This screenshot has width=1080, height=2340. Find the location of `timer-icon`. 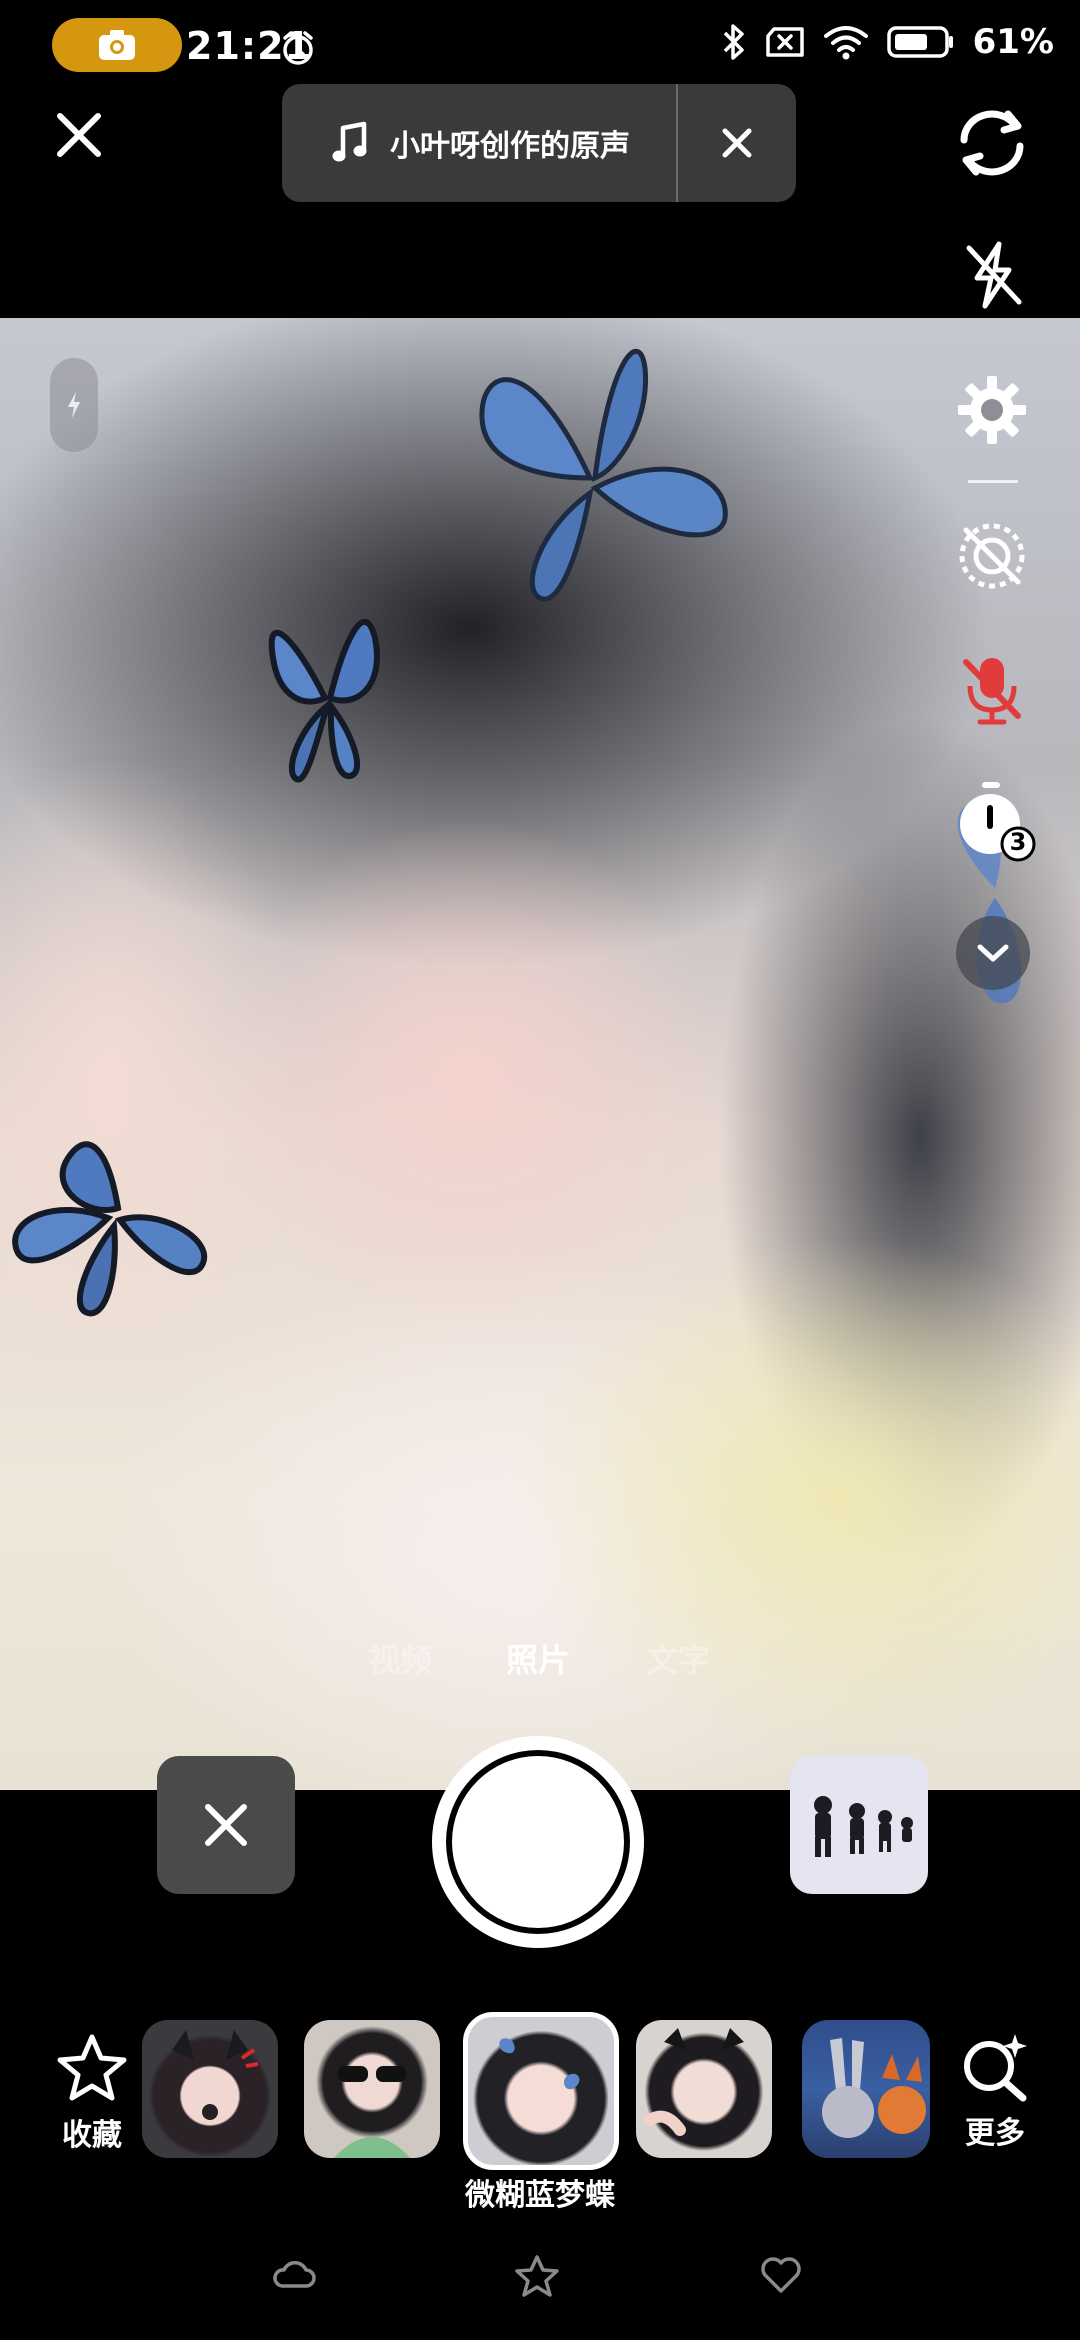

timer-icon is located at coordinates (998, 822).